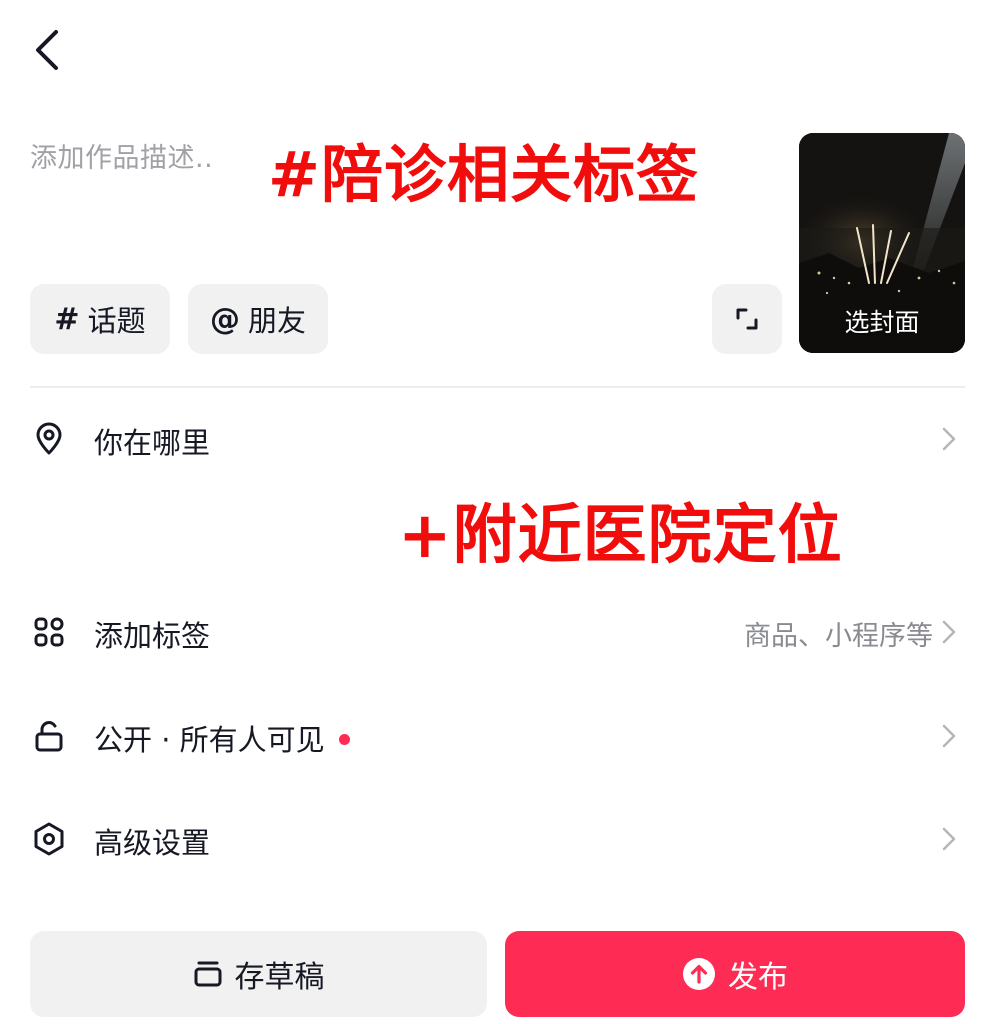  I want to click on tag-hint-overlay: #陪诊相关标签, so click(483, 174).